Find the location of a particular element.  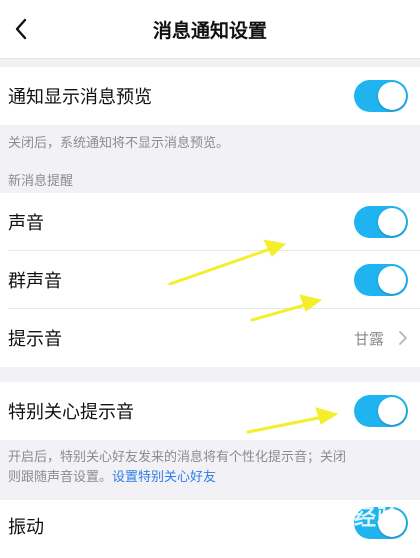

chevron-right-icon is located at coordinates (403, 338).